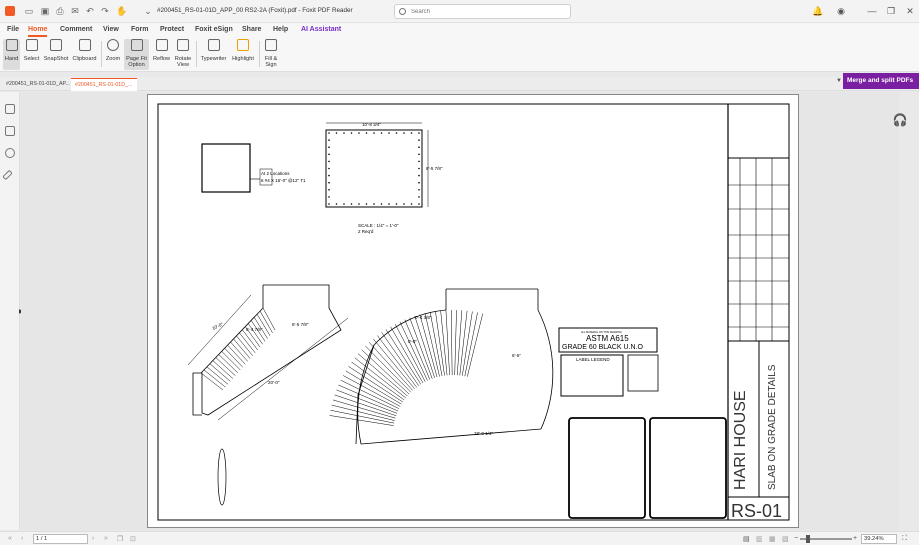 The image size is (919, 545). Describe the element at coordinates (271, 54) in the screenshot. I see `fill-sign-button: Fill & Sign` at that location.